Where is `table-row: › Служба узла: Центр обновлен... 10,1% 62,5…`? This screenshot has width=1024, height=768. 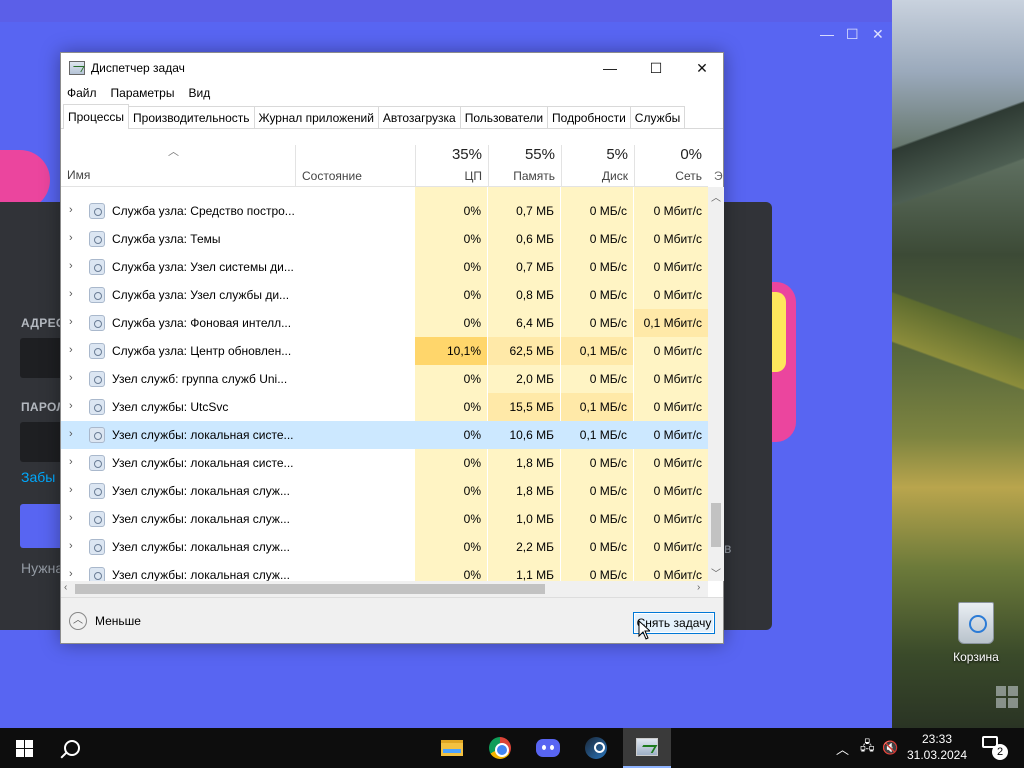
table-row: › Служба узла: Центр обновлен... 10,1% 62,5… is located at coordinates (384, 351).